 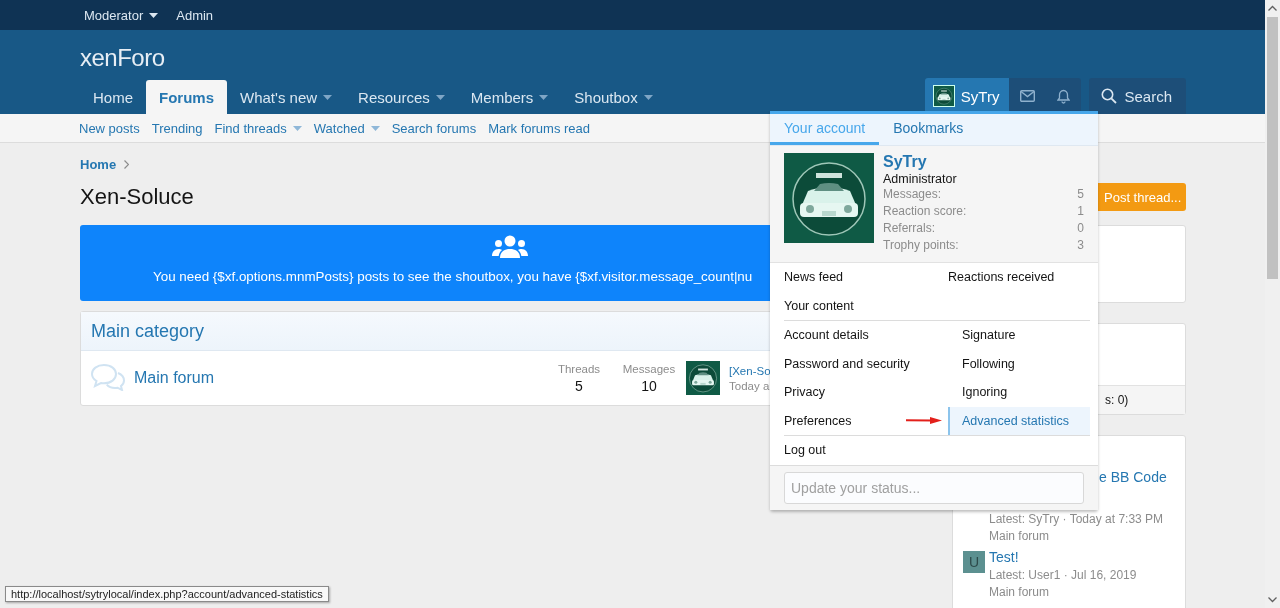 What do you see at coordinates (195, 15) in the screenshot?
I see `top-bar-link: Admin` at bounding box center [195, 15].